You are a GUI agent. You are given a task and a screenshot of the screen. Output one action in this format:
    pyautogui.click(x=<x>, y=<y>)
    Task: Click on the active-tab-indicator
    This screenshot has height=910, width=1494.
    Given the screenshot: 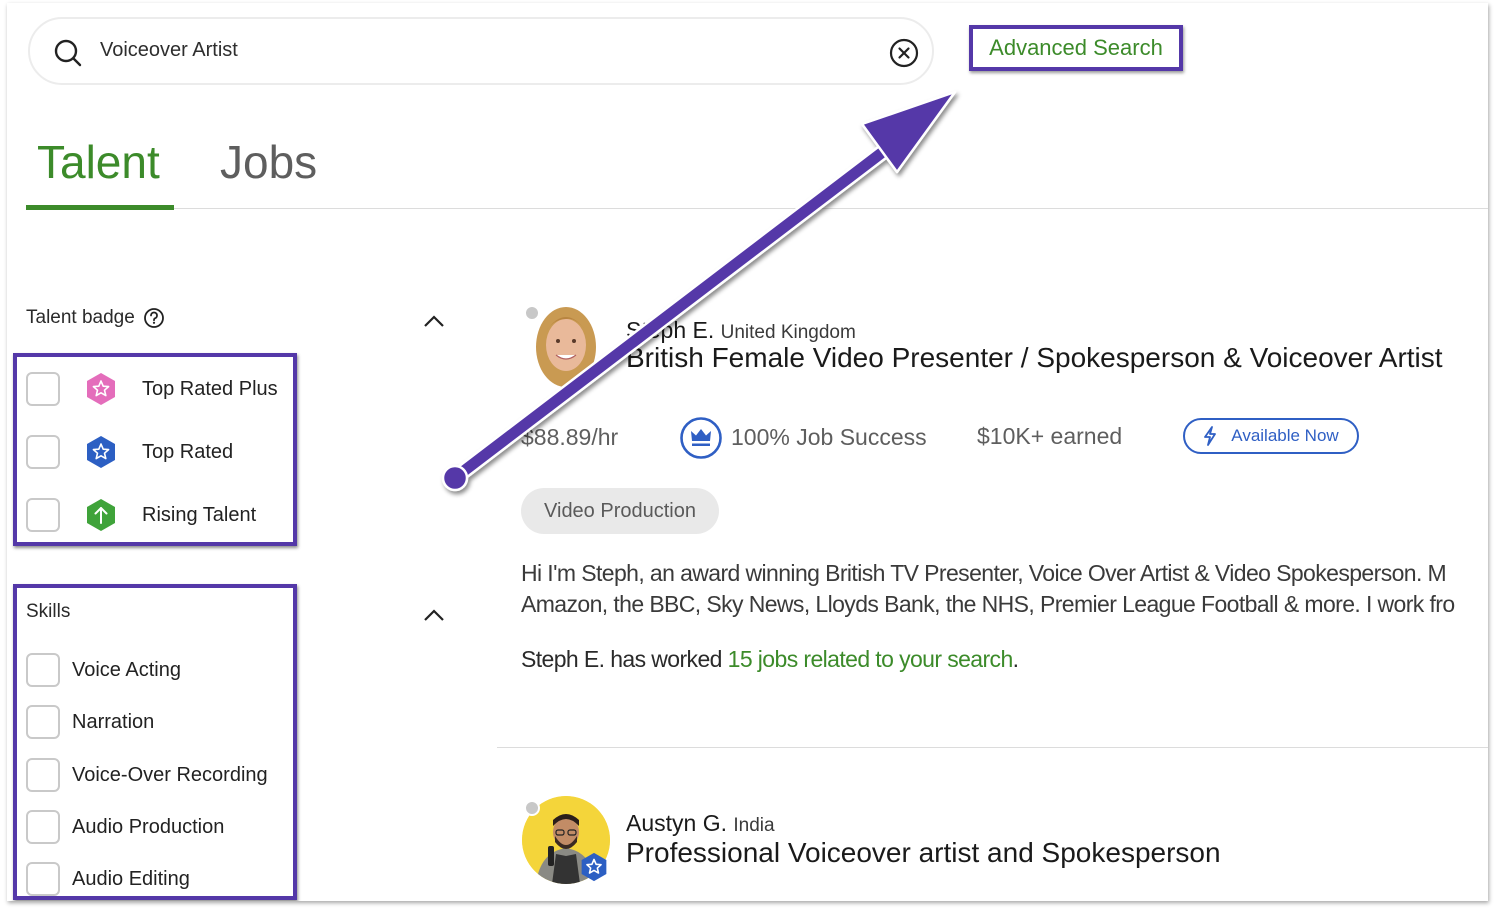 What is the action you would take?
    pyautogui.click(x=100, y=207)
    